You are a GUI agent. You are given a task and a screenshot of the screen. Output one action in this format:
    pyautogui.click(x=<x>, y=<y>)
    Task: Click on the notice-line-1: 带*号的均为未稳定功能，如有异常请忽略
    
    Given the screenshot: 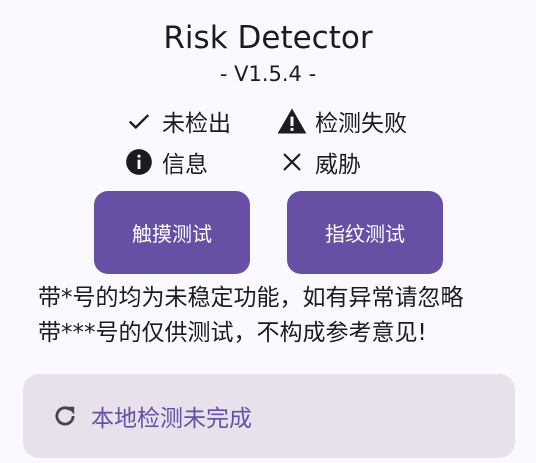 What is the action you would take?
    pyautogui.click(x=251, y=298)
    